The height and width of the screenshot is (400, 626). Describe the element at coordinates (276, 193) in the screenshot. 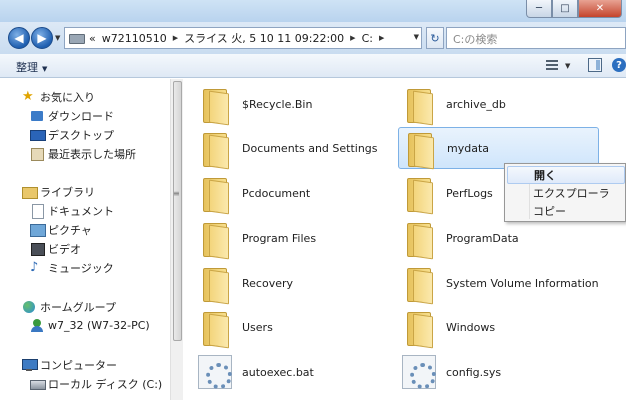

I see `item-name: Pcdocument` at that location.